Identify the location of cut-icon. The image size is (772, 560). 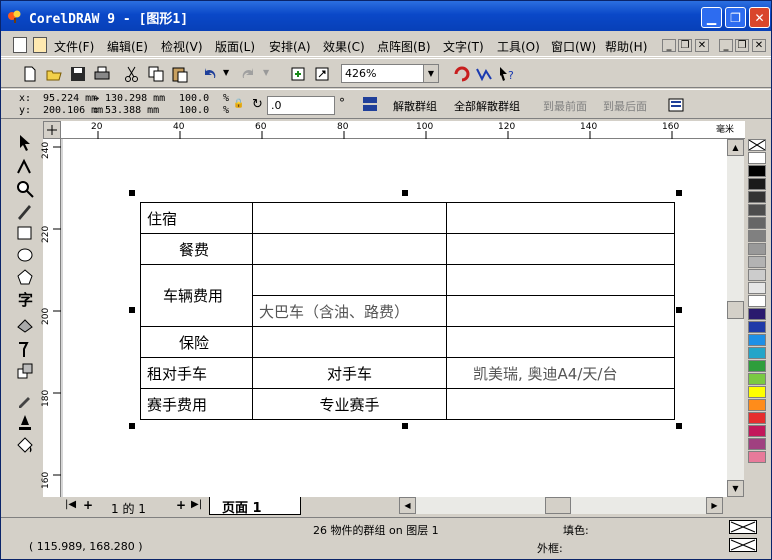
(132, 74).